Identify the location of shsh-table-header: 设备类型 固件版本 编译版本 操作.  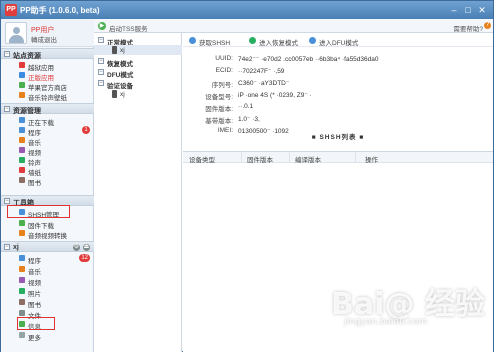
(338, 158).